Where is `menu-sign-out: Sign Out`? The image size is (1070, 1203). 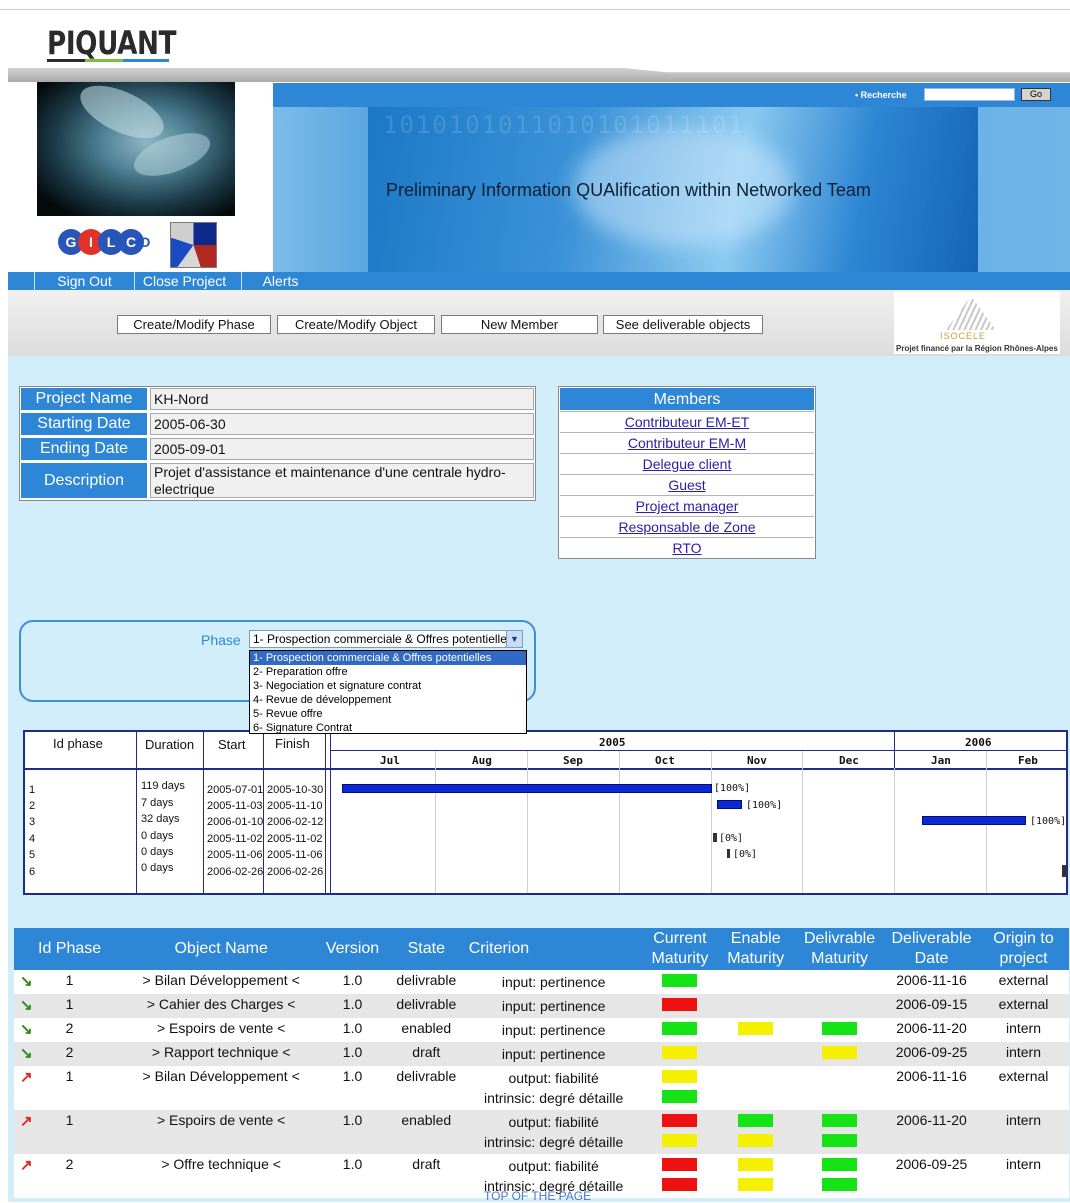
menu-sign-out: Sign Out is located at coordinates (84, 281).